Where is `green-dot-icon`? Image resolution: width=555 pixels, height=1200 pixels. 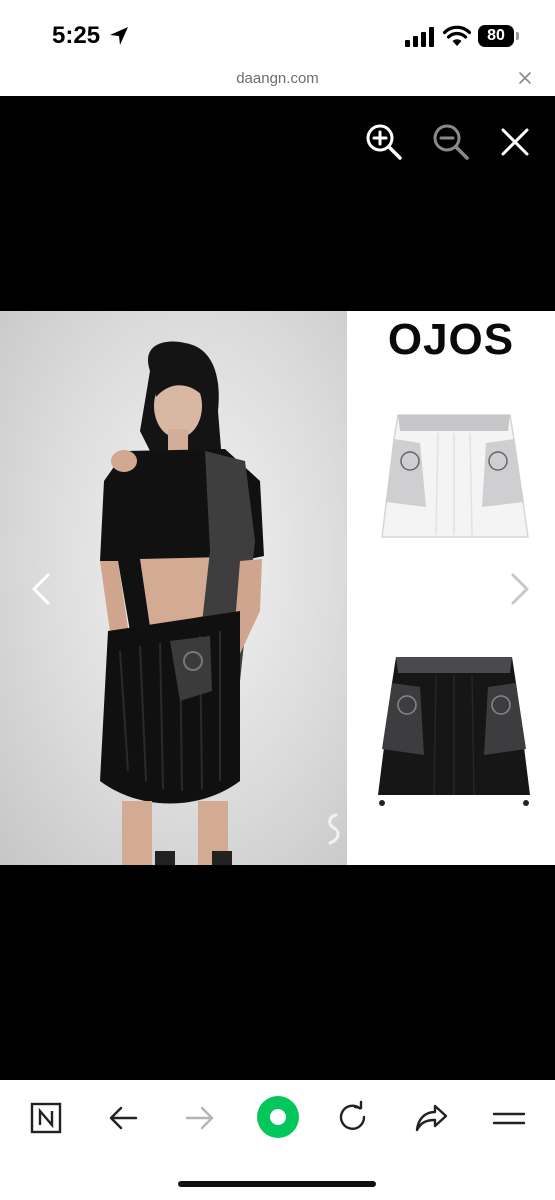 green-dot-icon is located at coordinates (278, 1117).